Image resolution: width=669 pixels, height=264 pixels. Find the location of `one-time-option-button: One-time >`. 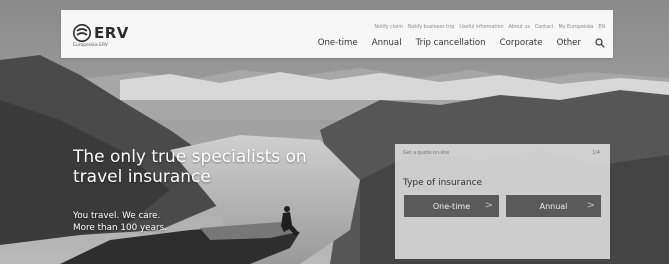

one-time-option-button: One-time > is located at coordinates (451, 206).